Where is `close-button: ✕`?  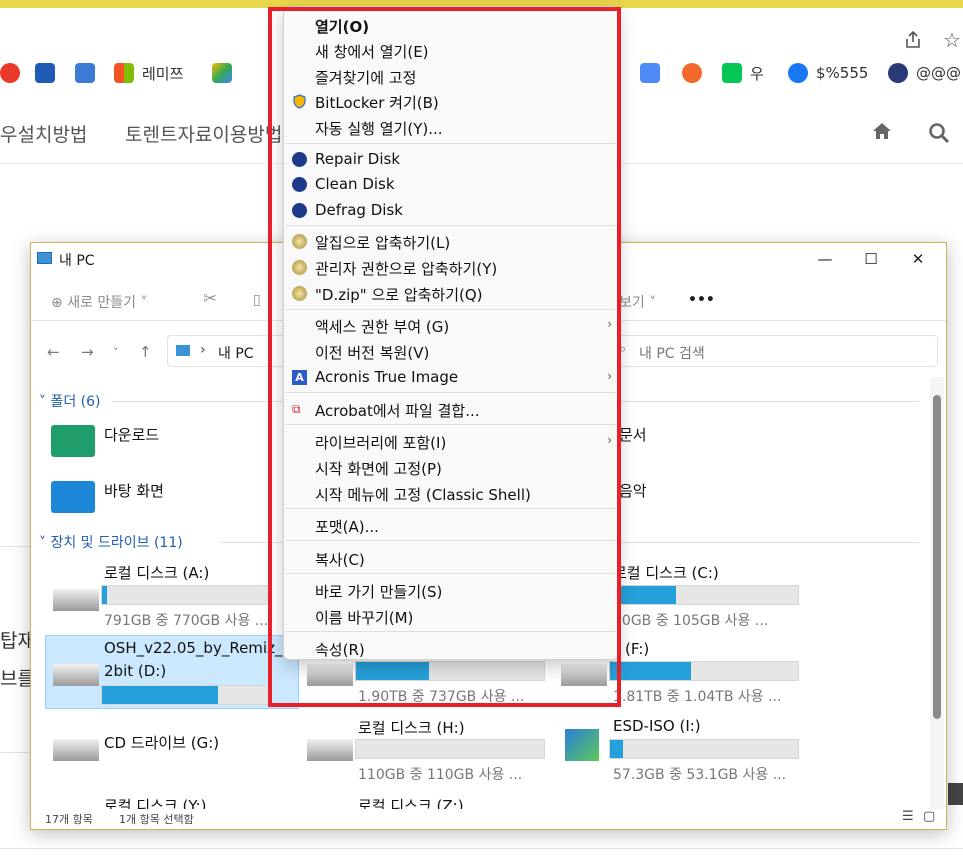 close-button: ✕ is located at coordinates (918, 259).